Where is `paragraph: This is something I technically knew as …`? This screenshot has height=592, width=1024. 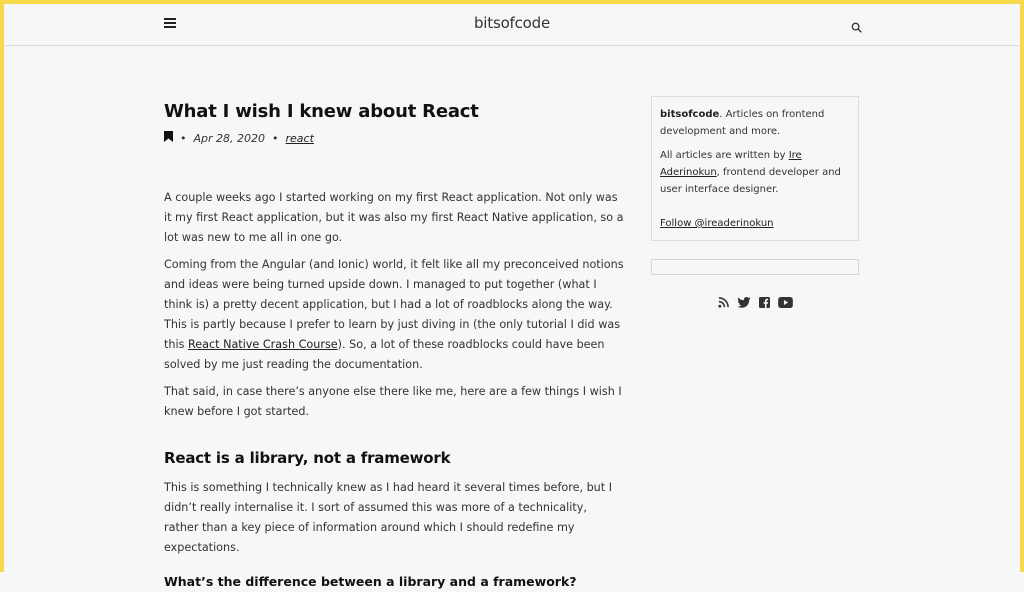
paragraph: This is something I technically knew as … is located at coordinates (388, 517).